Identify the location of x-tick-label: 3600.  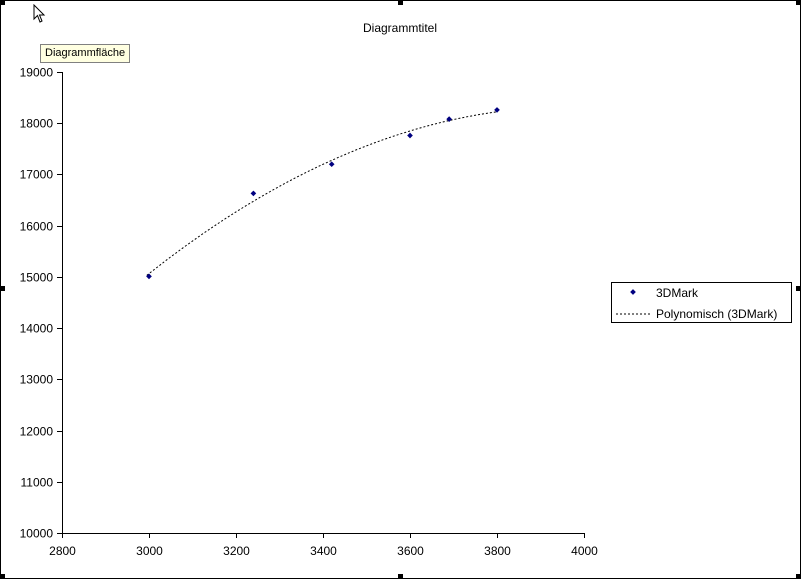
(410, 551).